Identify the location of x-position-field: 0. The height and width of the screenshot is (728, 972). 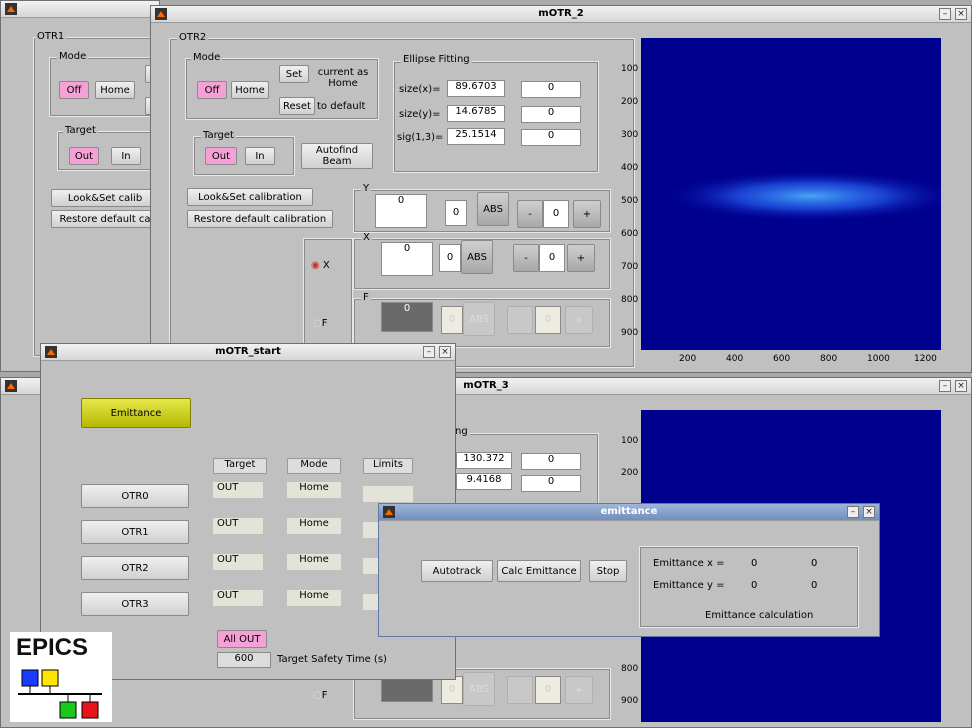
(450, 258).